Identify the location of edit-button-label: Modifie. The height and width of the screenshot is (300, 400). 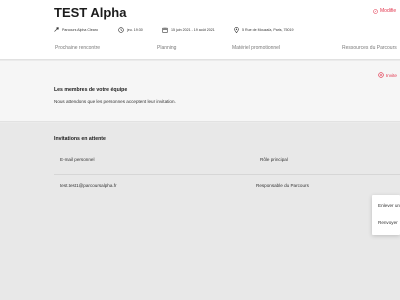
(388, 11).